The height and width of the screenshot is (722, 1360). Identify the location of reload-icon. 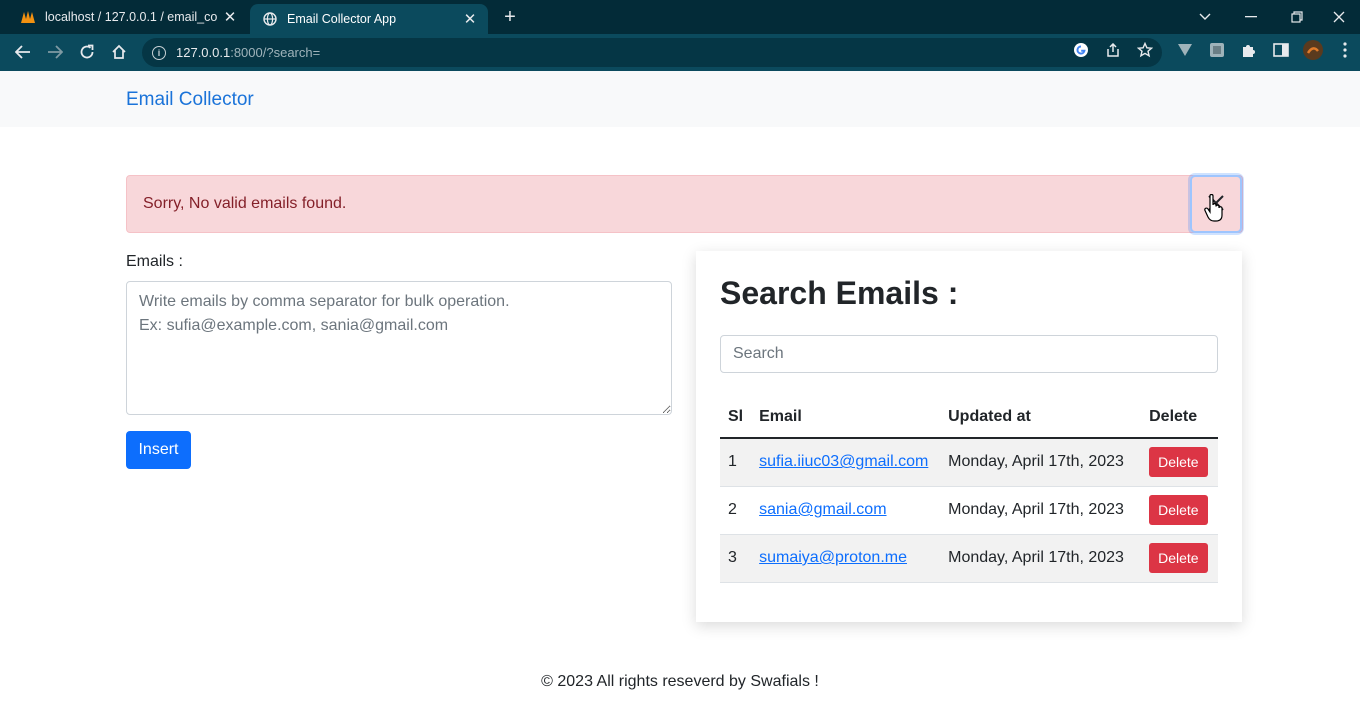
(87, 52).